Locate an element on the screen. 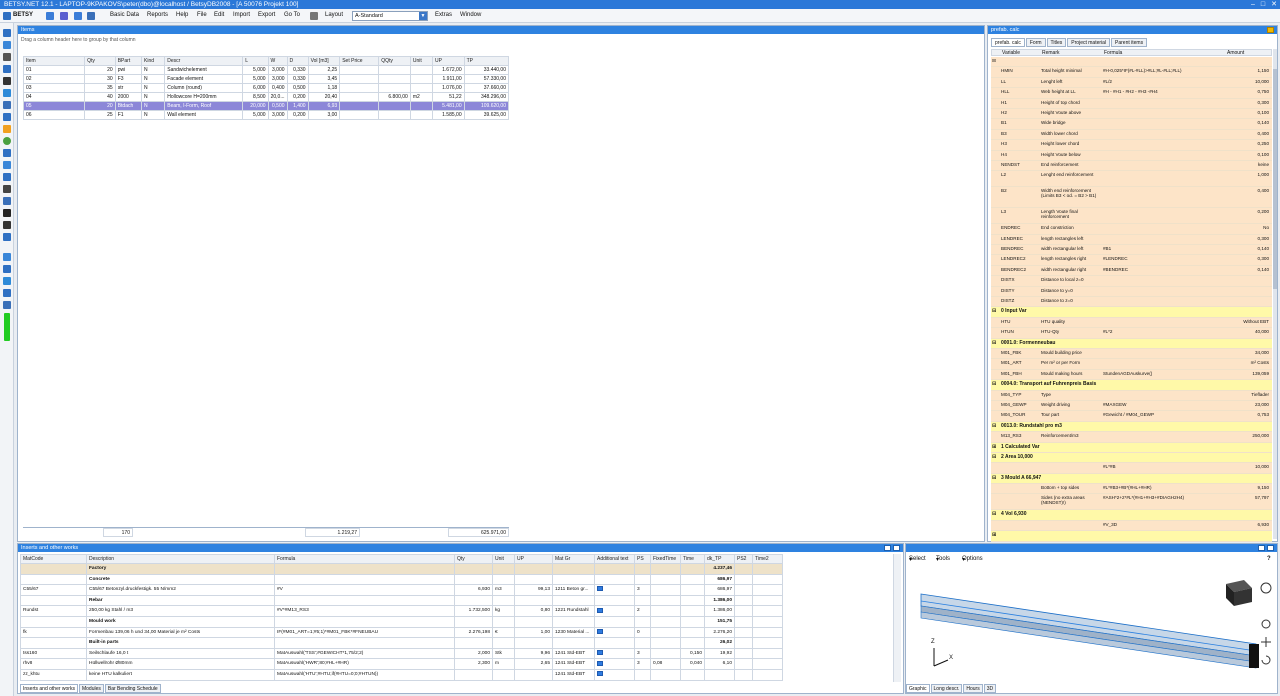  items-cell: 0,200 is located at coordinates (297, 115).